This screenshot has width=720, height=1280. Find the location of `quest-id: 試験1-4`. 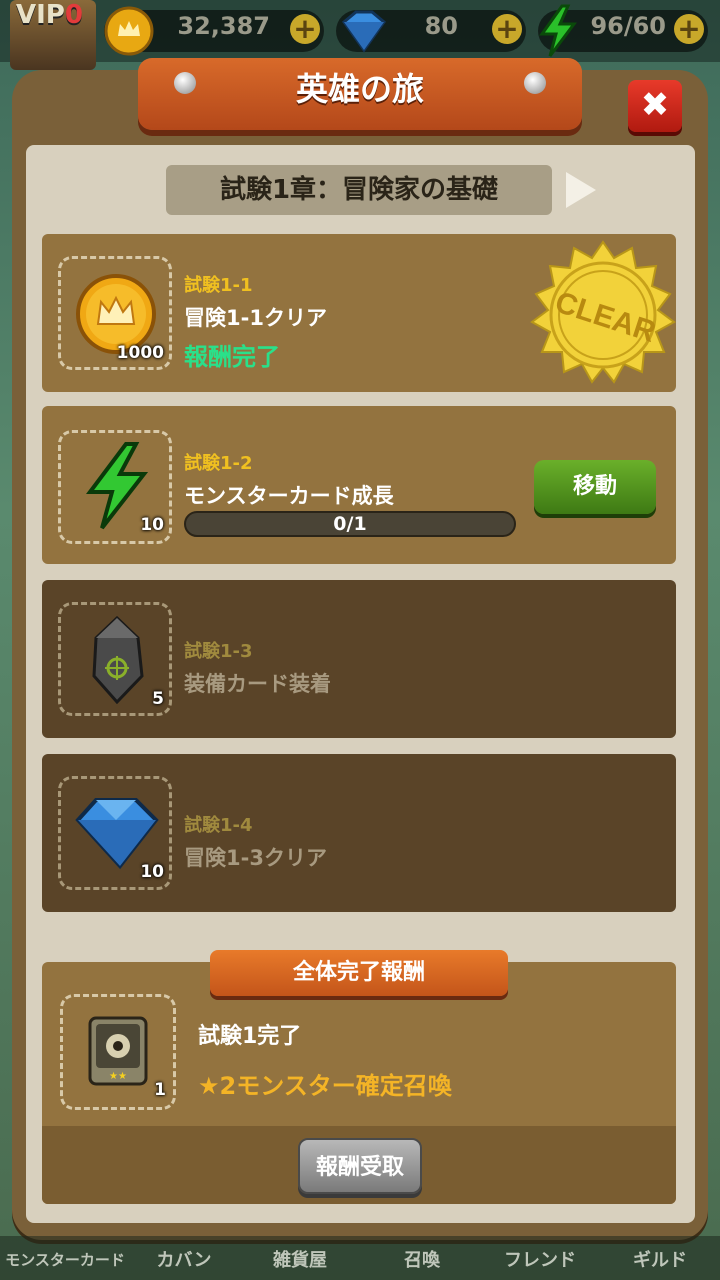

quest-id: 試験1-4 is located at coordinates (218, 825).